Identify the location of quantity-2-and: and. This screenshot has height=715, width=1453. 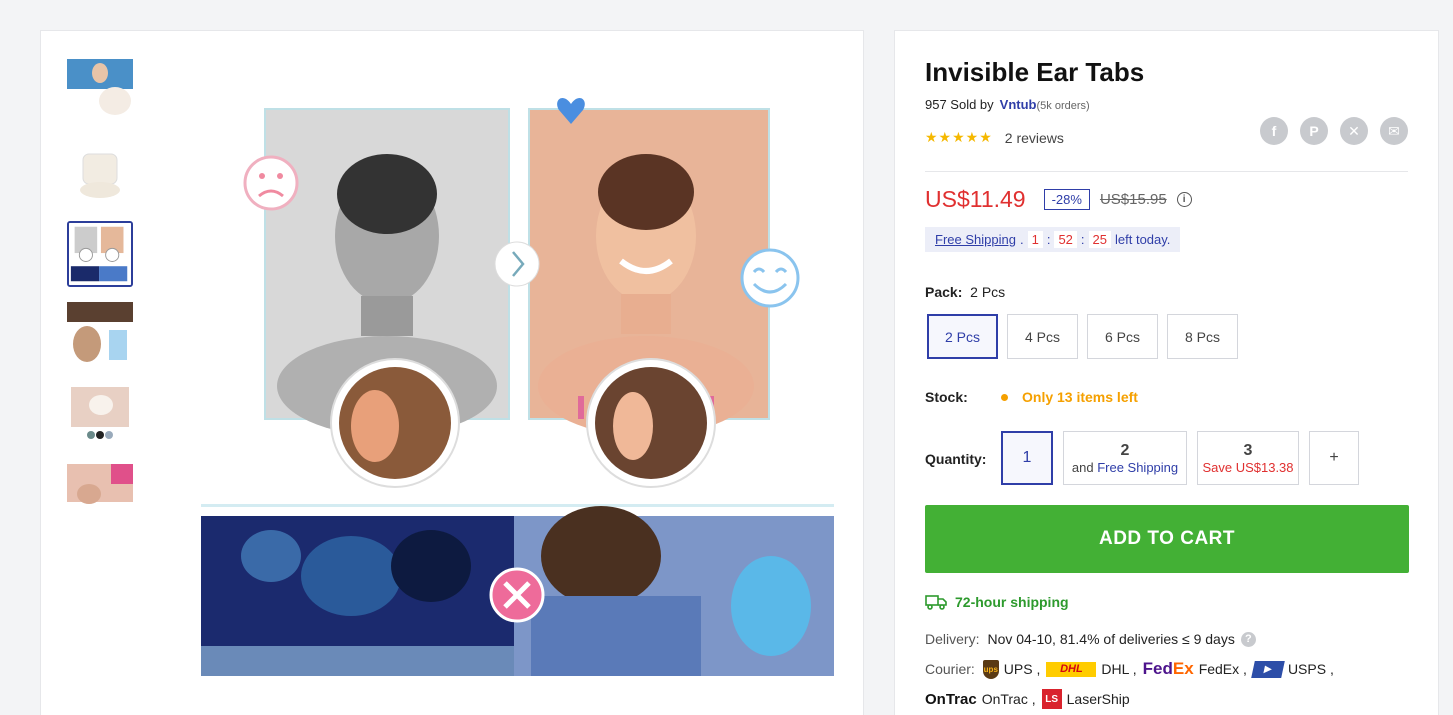
(1082, 467).